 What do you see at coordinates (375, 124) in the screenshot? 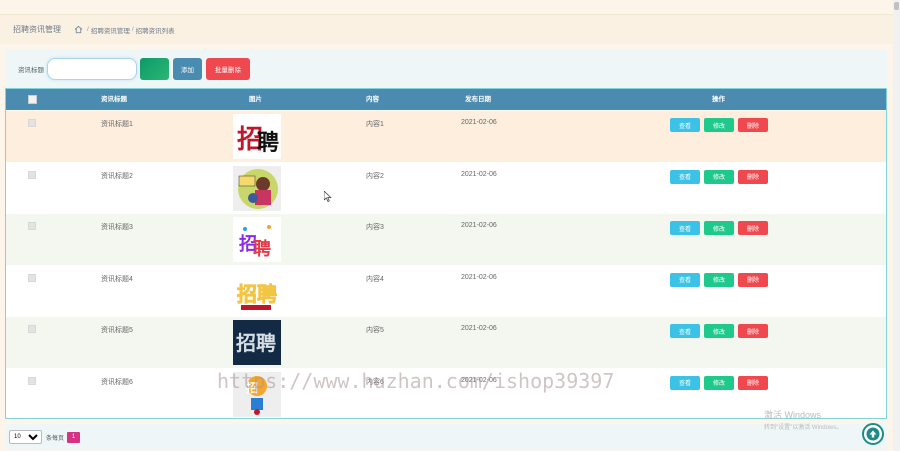
I see `row-content: 内容1` at bounding box center [375, 124].